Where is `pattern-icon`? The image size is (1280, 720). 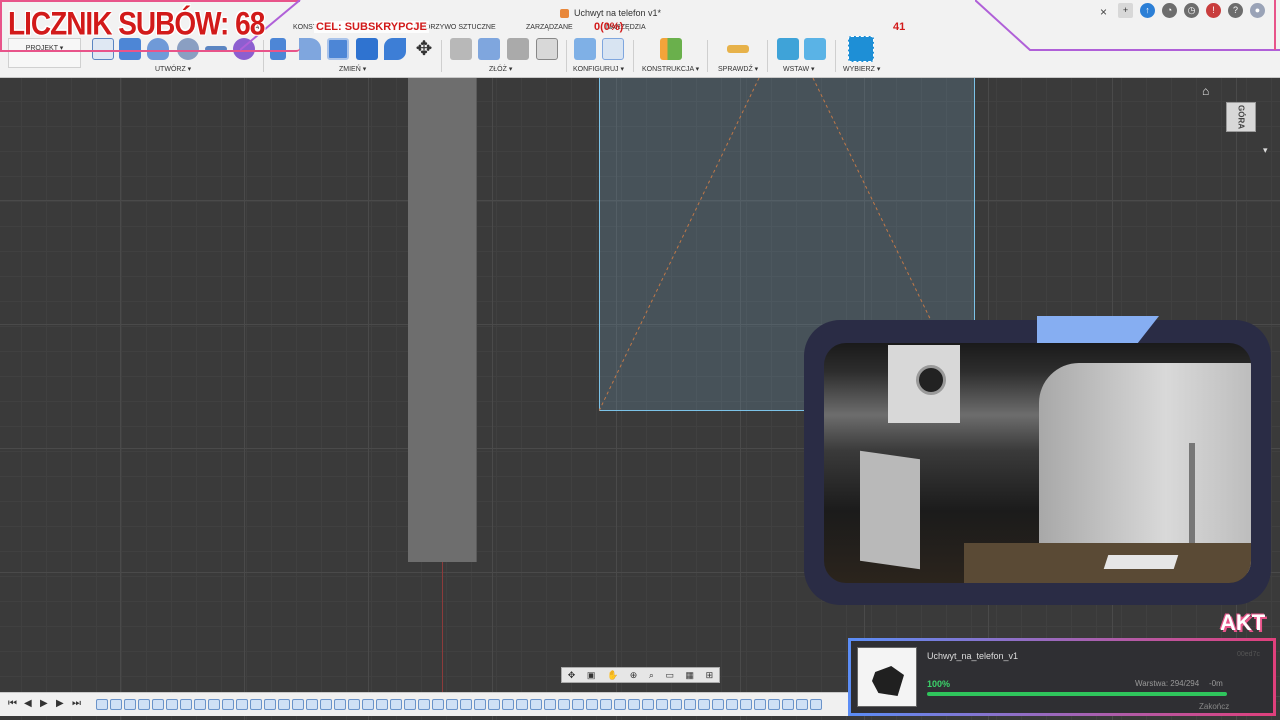 pattern-icon is located at coordinates (216, 49).